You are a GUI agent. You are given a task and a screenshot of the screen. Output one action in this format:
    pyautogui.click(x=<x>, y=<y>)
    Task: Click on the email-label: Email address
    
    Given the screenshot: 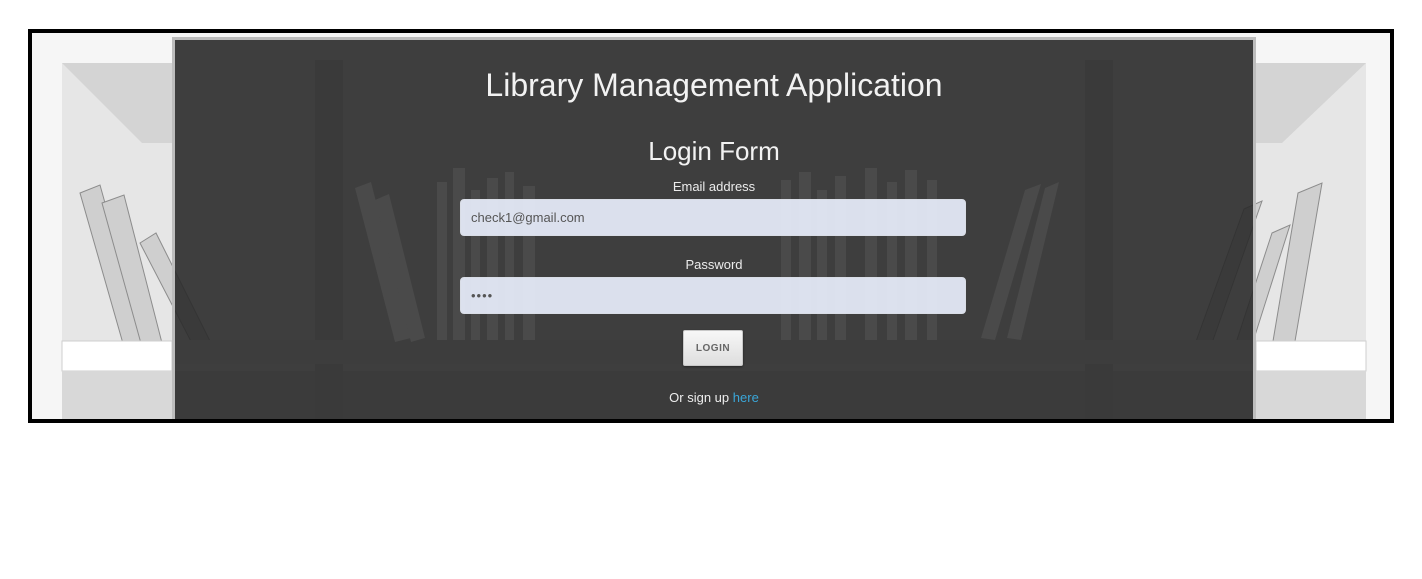 What is the action you would take?
    pyautogui.click(x=714, y=186)
    